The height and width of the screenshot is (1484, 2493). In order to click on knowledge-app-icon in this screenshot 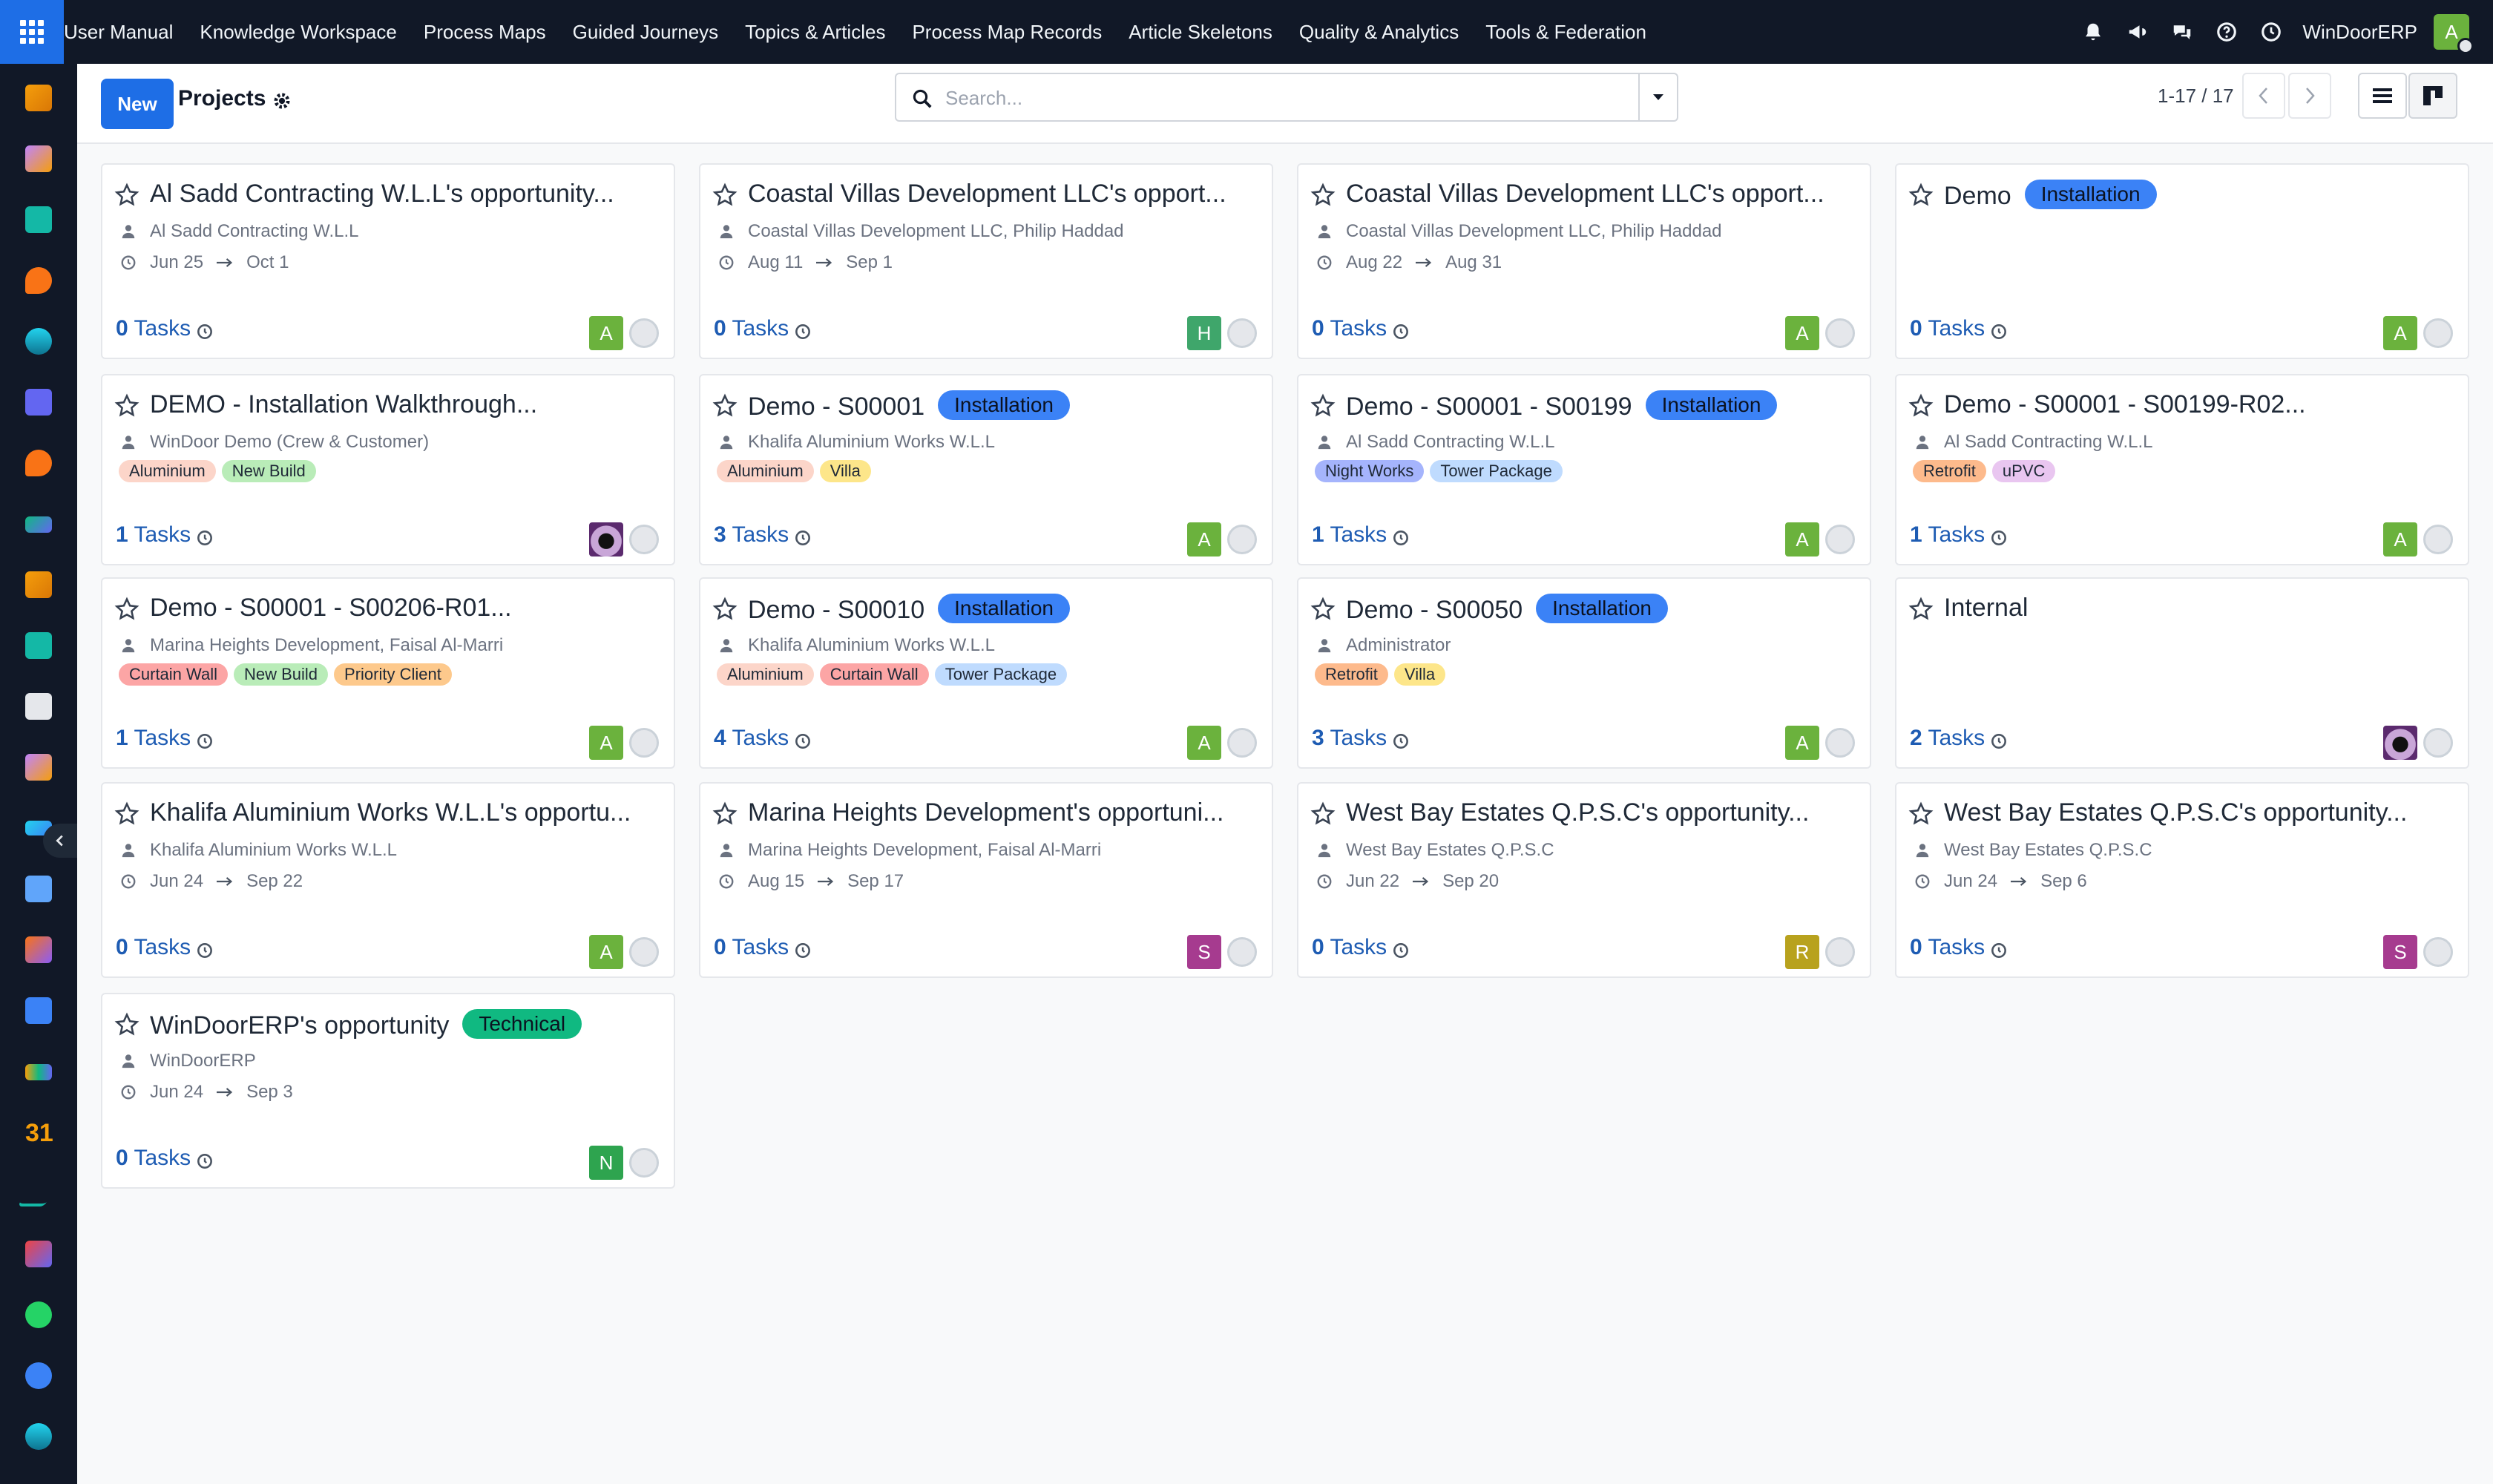, I will do `click(38, 341)`.